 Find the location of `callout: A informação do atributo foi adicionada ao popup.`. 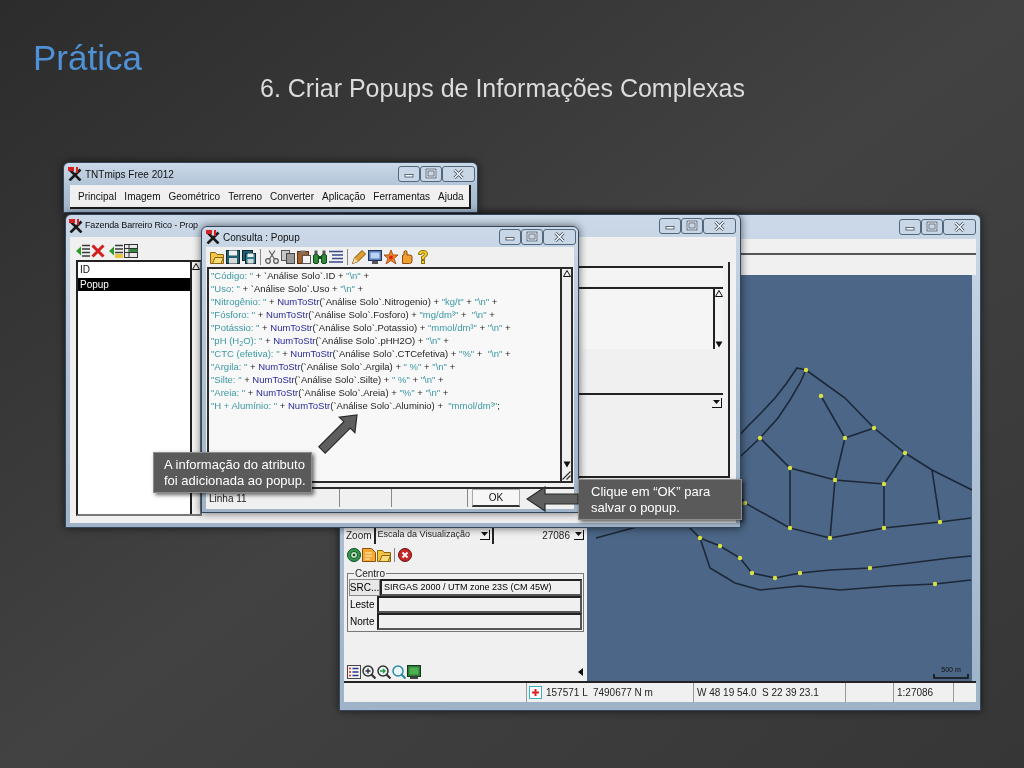

callout: A informação do atributo foi adicionada ao popup. is located at coordinates (232, 472).